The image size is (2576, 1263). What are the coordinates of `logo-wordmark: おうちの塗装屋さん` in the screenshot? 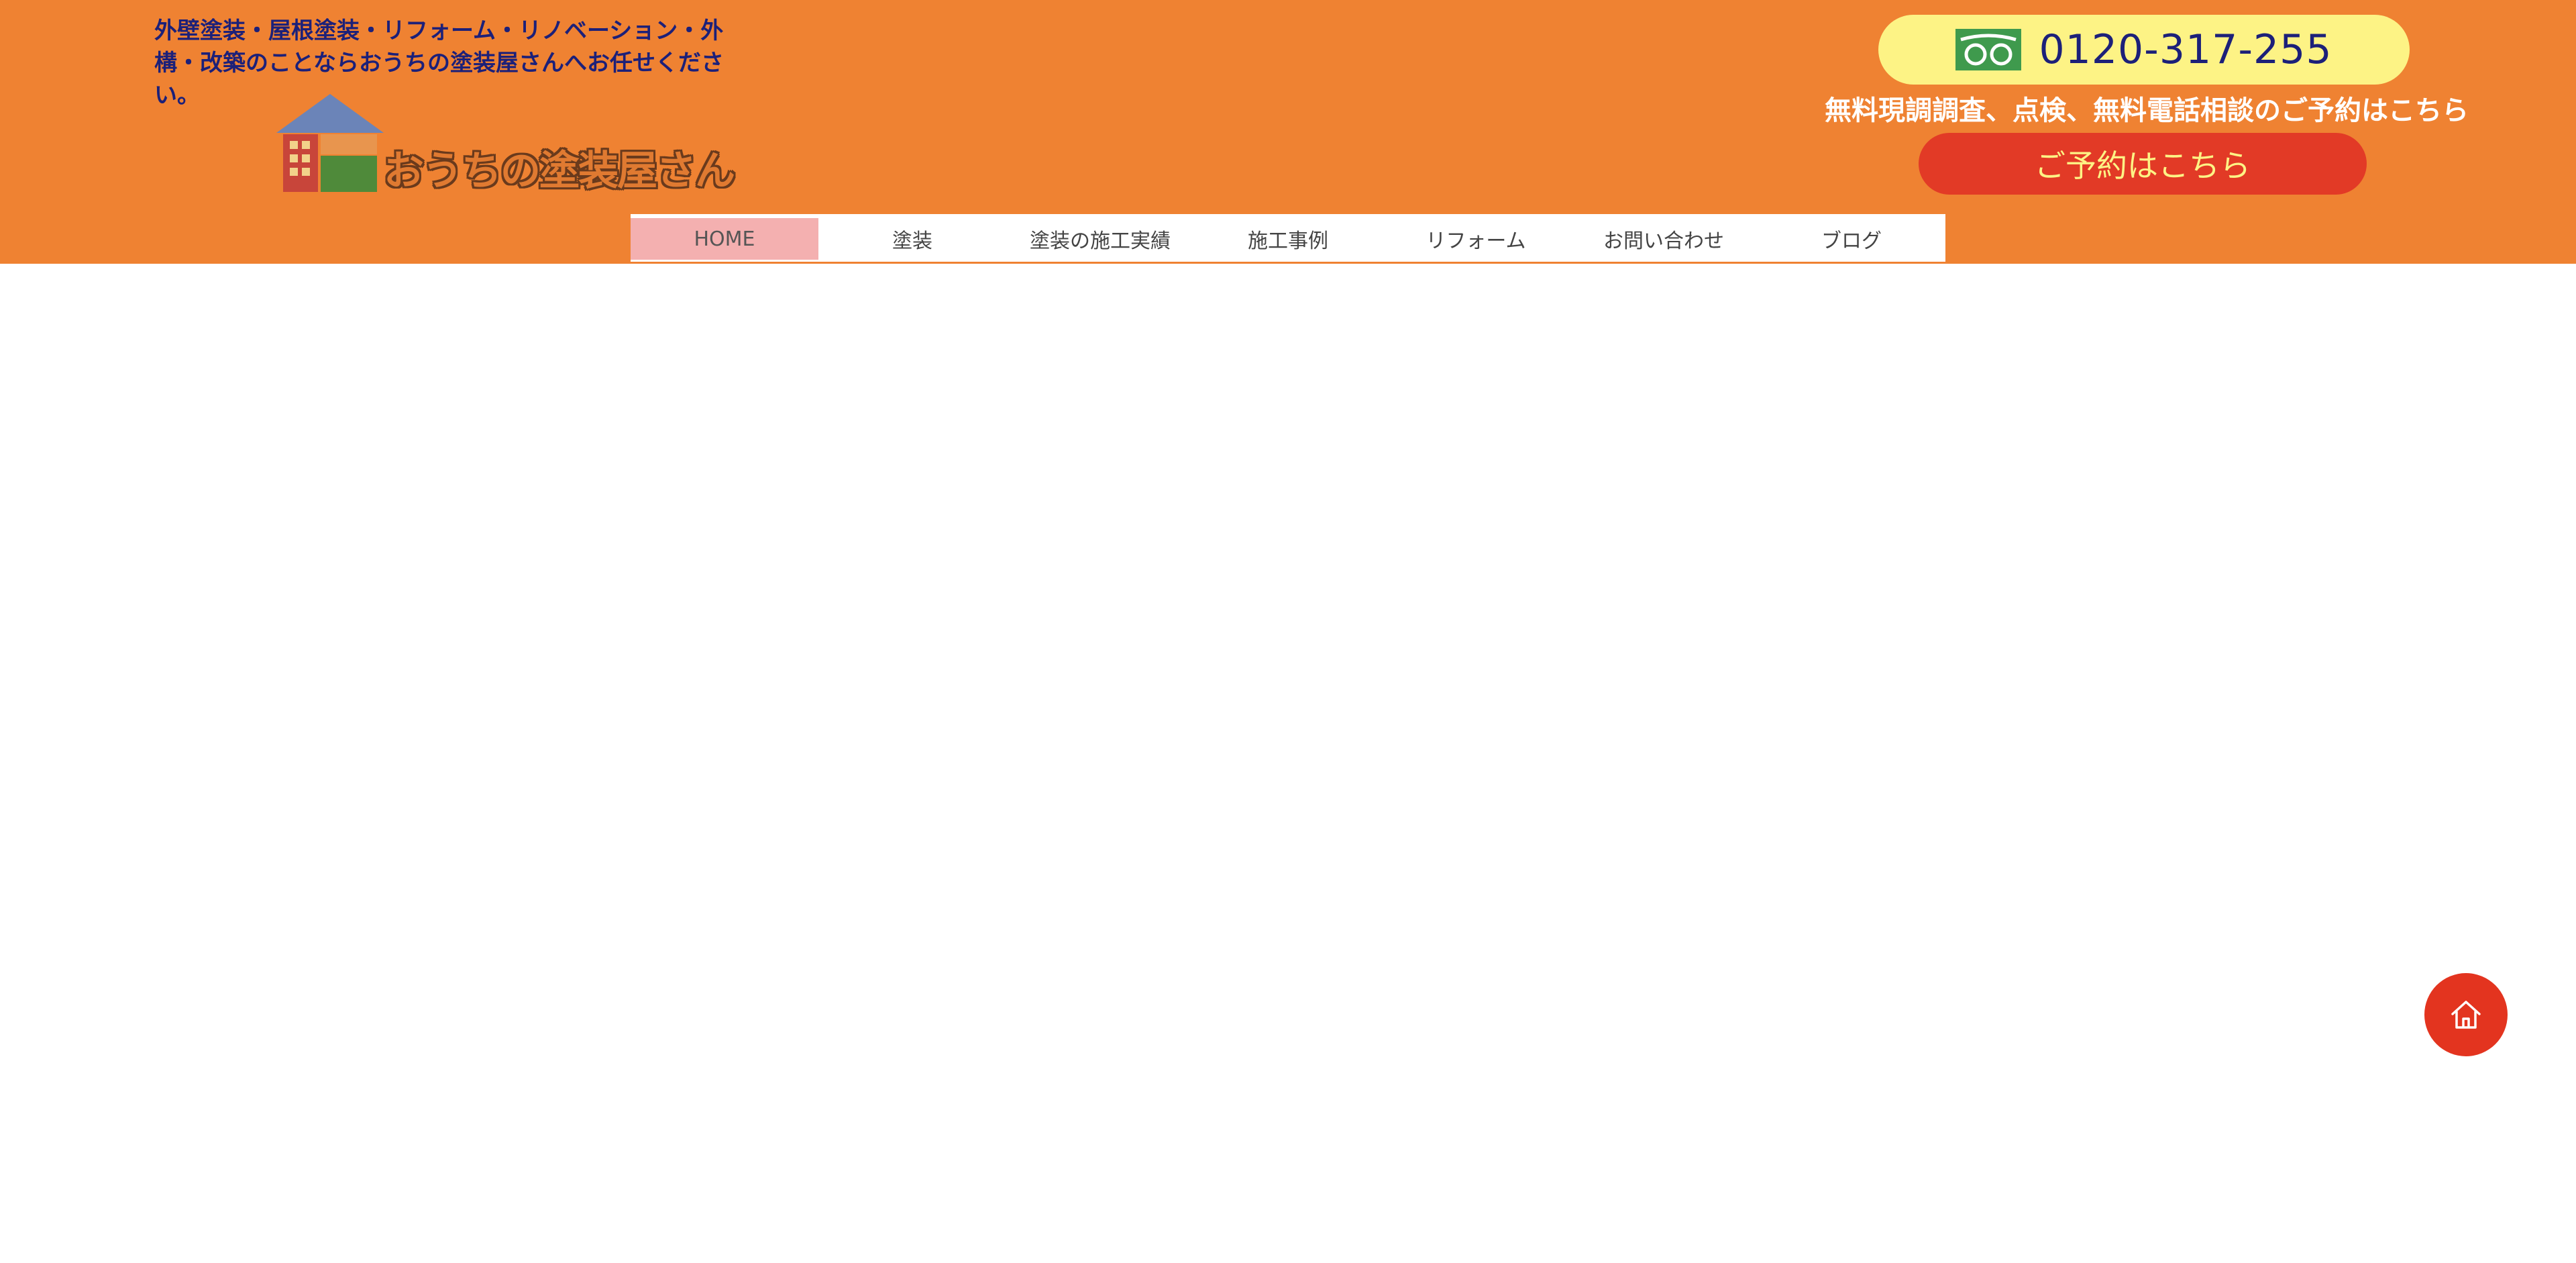 It's located at (559, 171).